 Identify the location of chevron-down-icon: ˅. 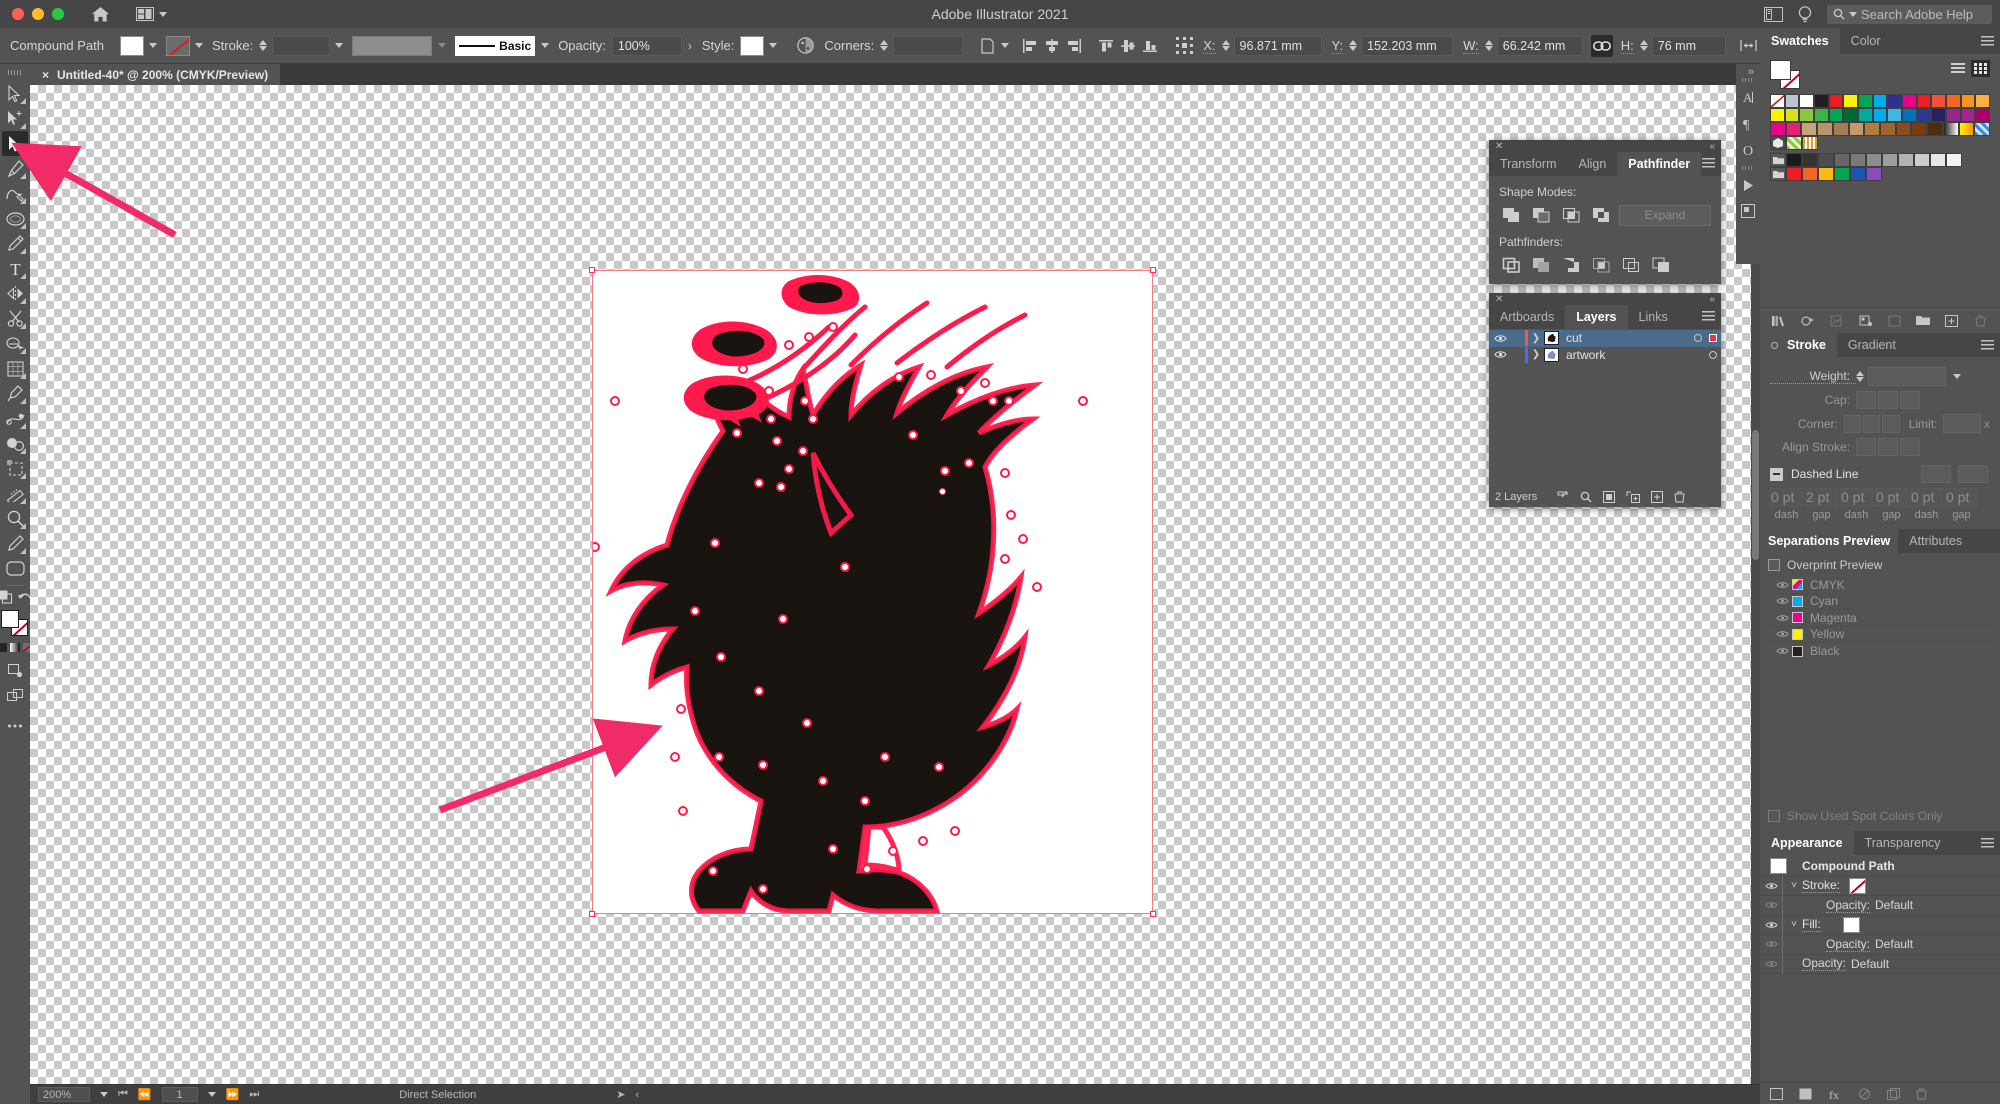
(1794, 885).